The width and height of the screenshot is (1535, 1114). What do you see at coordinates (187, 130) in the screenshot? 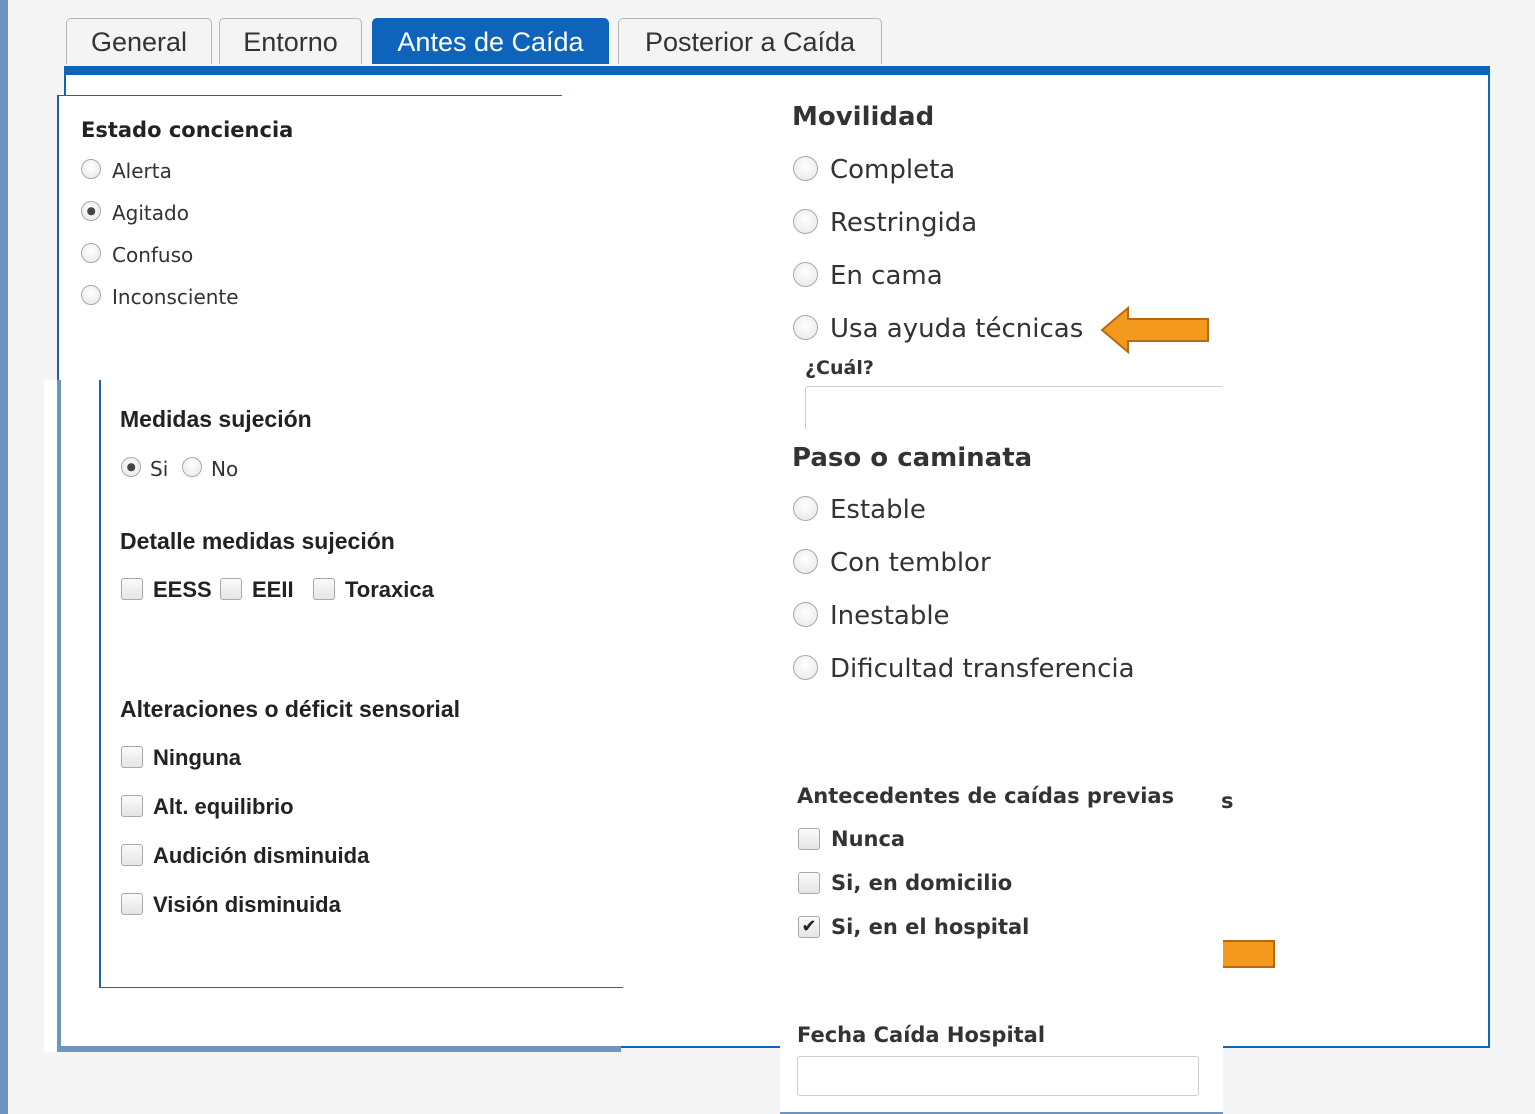
I see `estado-conciencia-title: Estado conciencia` at bounding box center [187, 130].